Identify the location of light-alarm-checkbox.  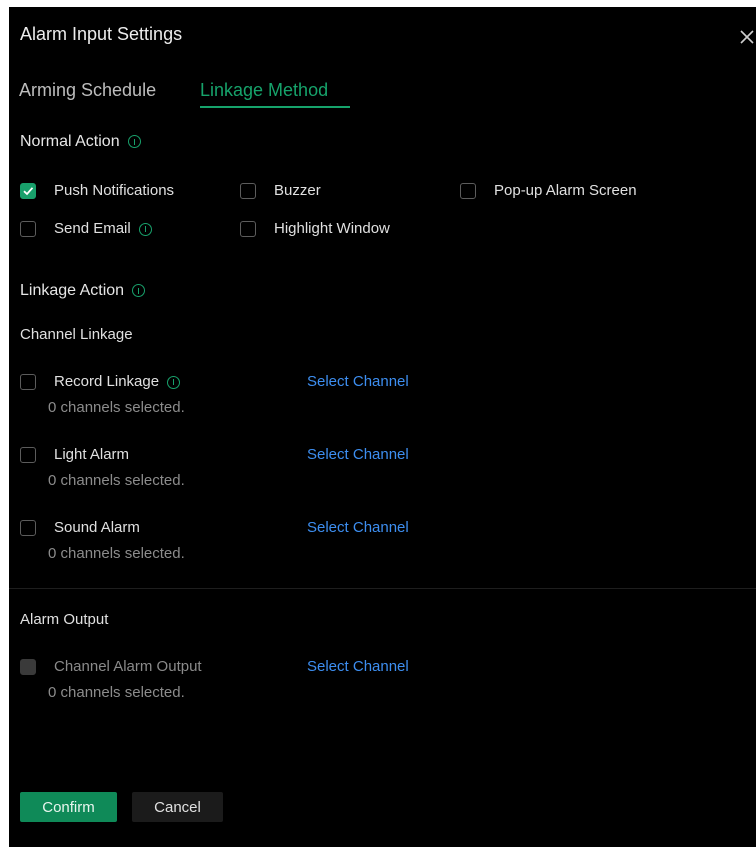
(28, 455).